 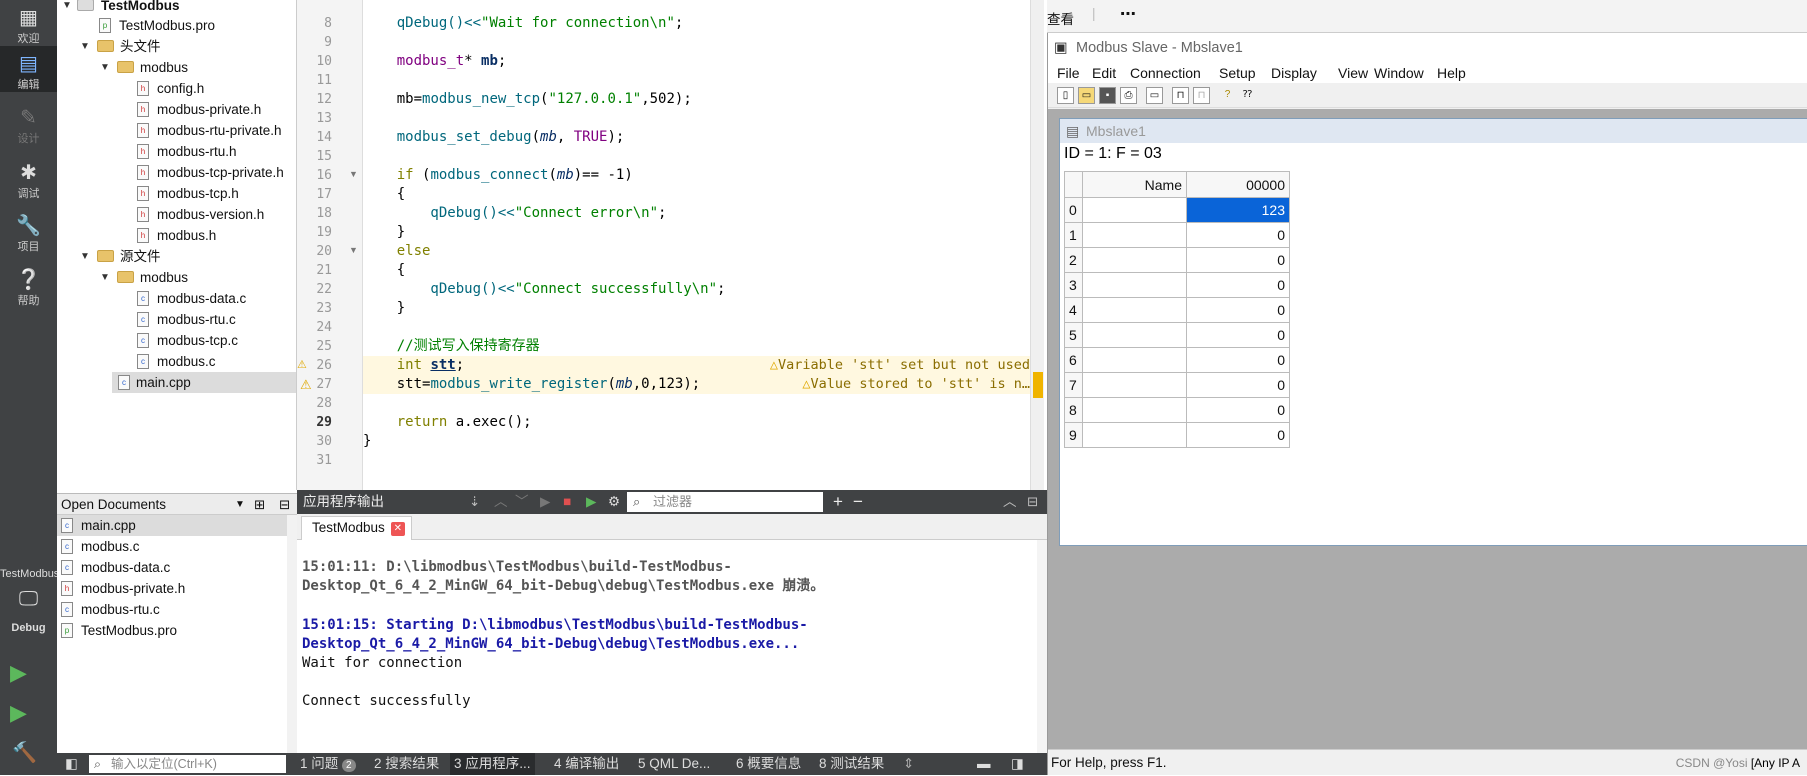 What do you see at coordinates (1038, 385) in the screenshot?
I see `warning-marker` at bounding box center [1038, 385].